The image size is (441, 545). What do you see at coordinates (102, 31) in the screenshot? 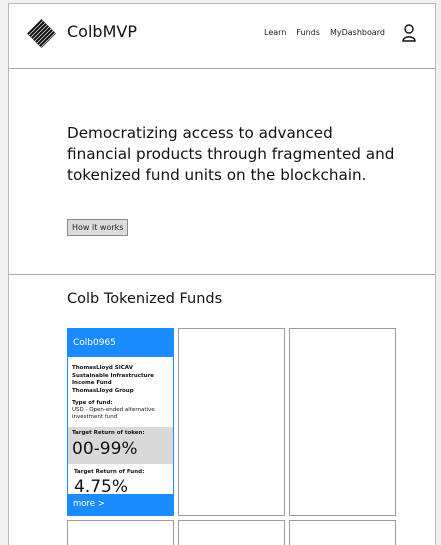
I see `brand-name: ColbMVP` at bounding box center [102, 31].